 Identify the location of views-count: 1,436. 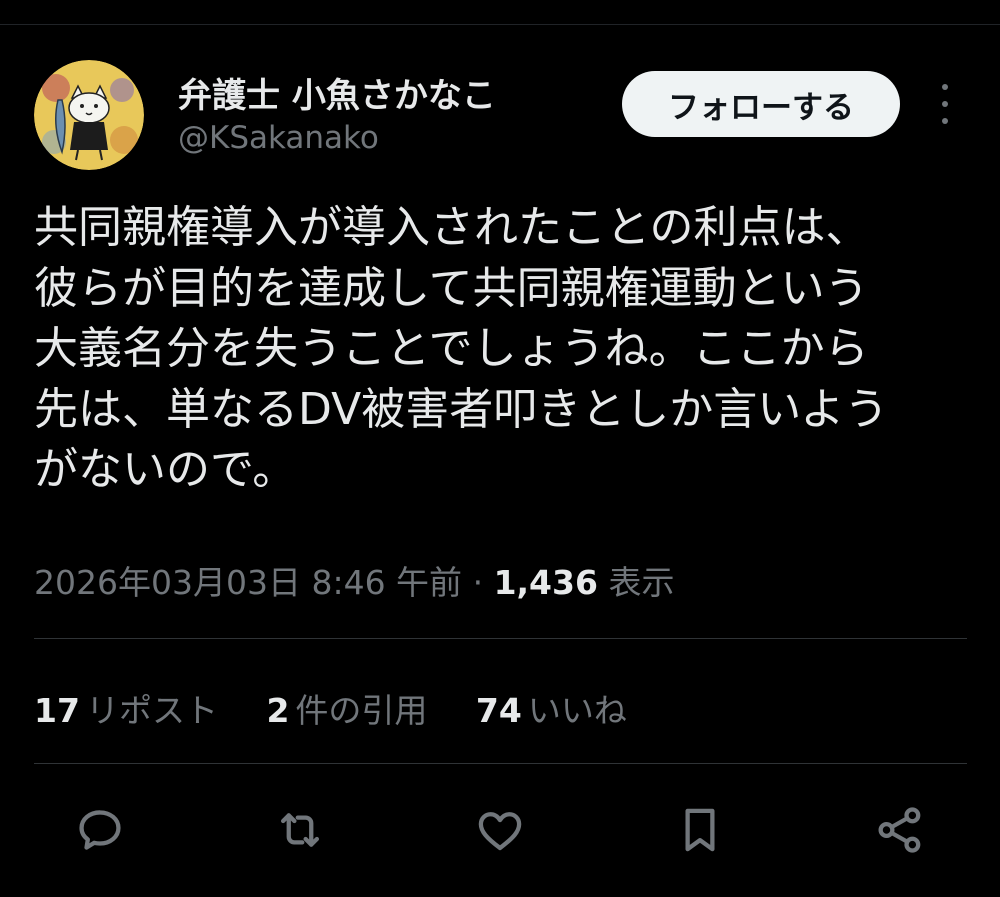
(545, 582).